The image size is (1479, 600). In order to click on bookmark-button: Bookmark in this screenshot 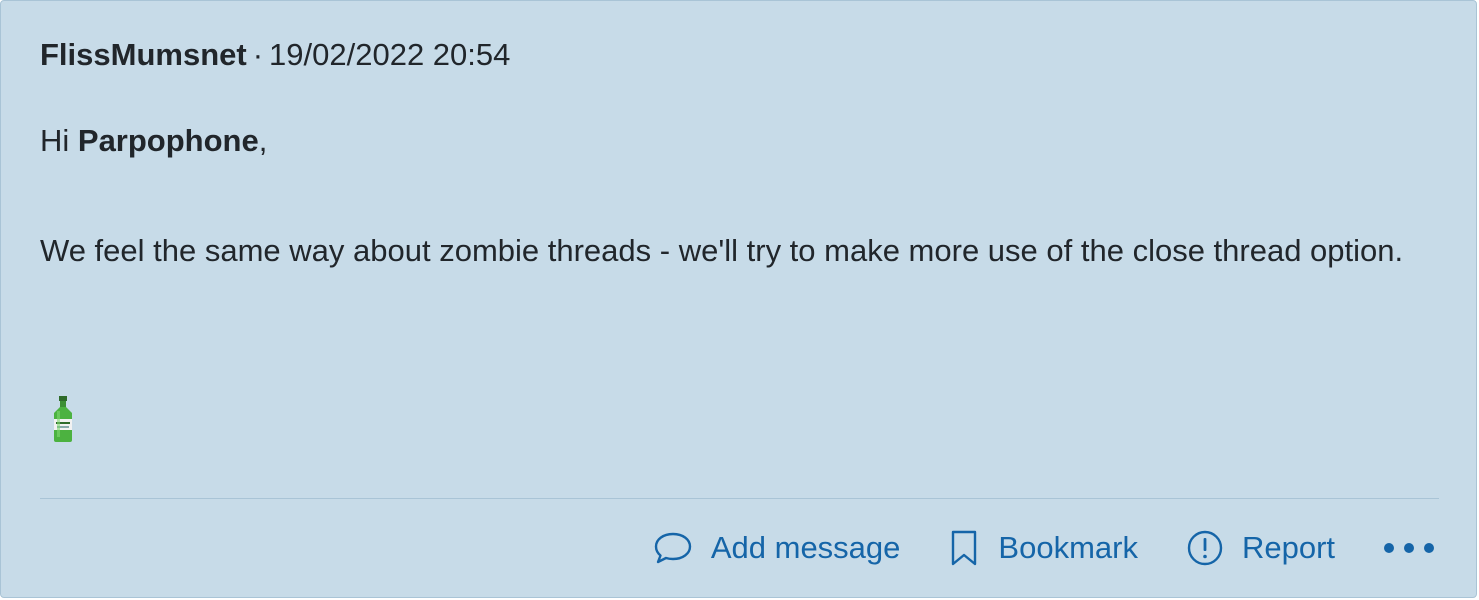, I will do `click(1043, 548)`.